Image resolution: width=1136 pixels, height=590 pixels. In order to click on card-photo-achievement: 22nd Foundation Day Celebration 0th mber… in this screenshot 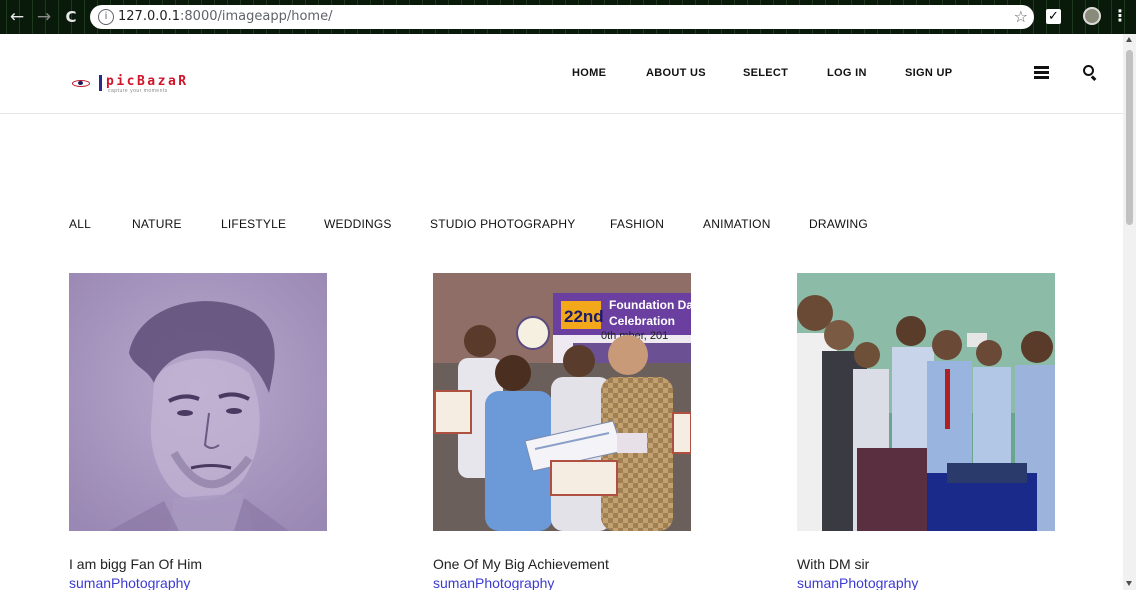, I will do `click(562, 402)`.